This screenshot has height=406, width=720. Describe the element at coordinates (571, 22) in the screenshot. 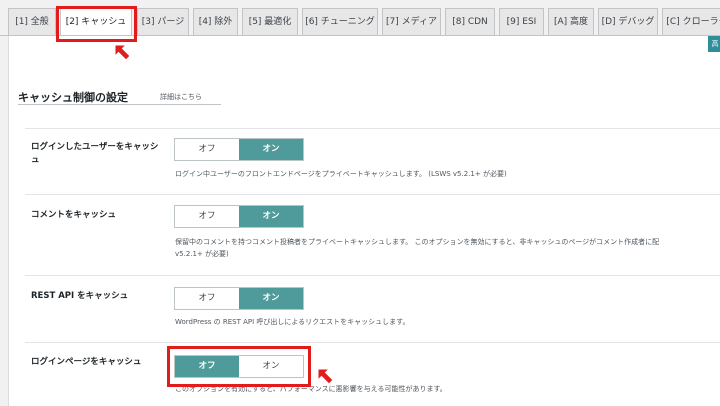

I see `tab-advanced: [A] 高度` at that location.